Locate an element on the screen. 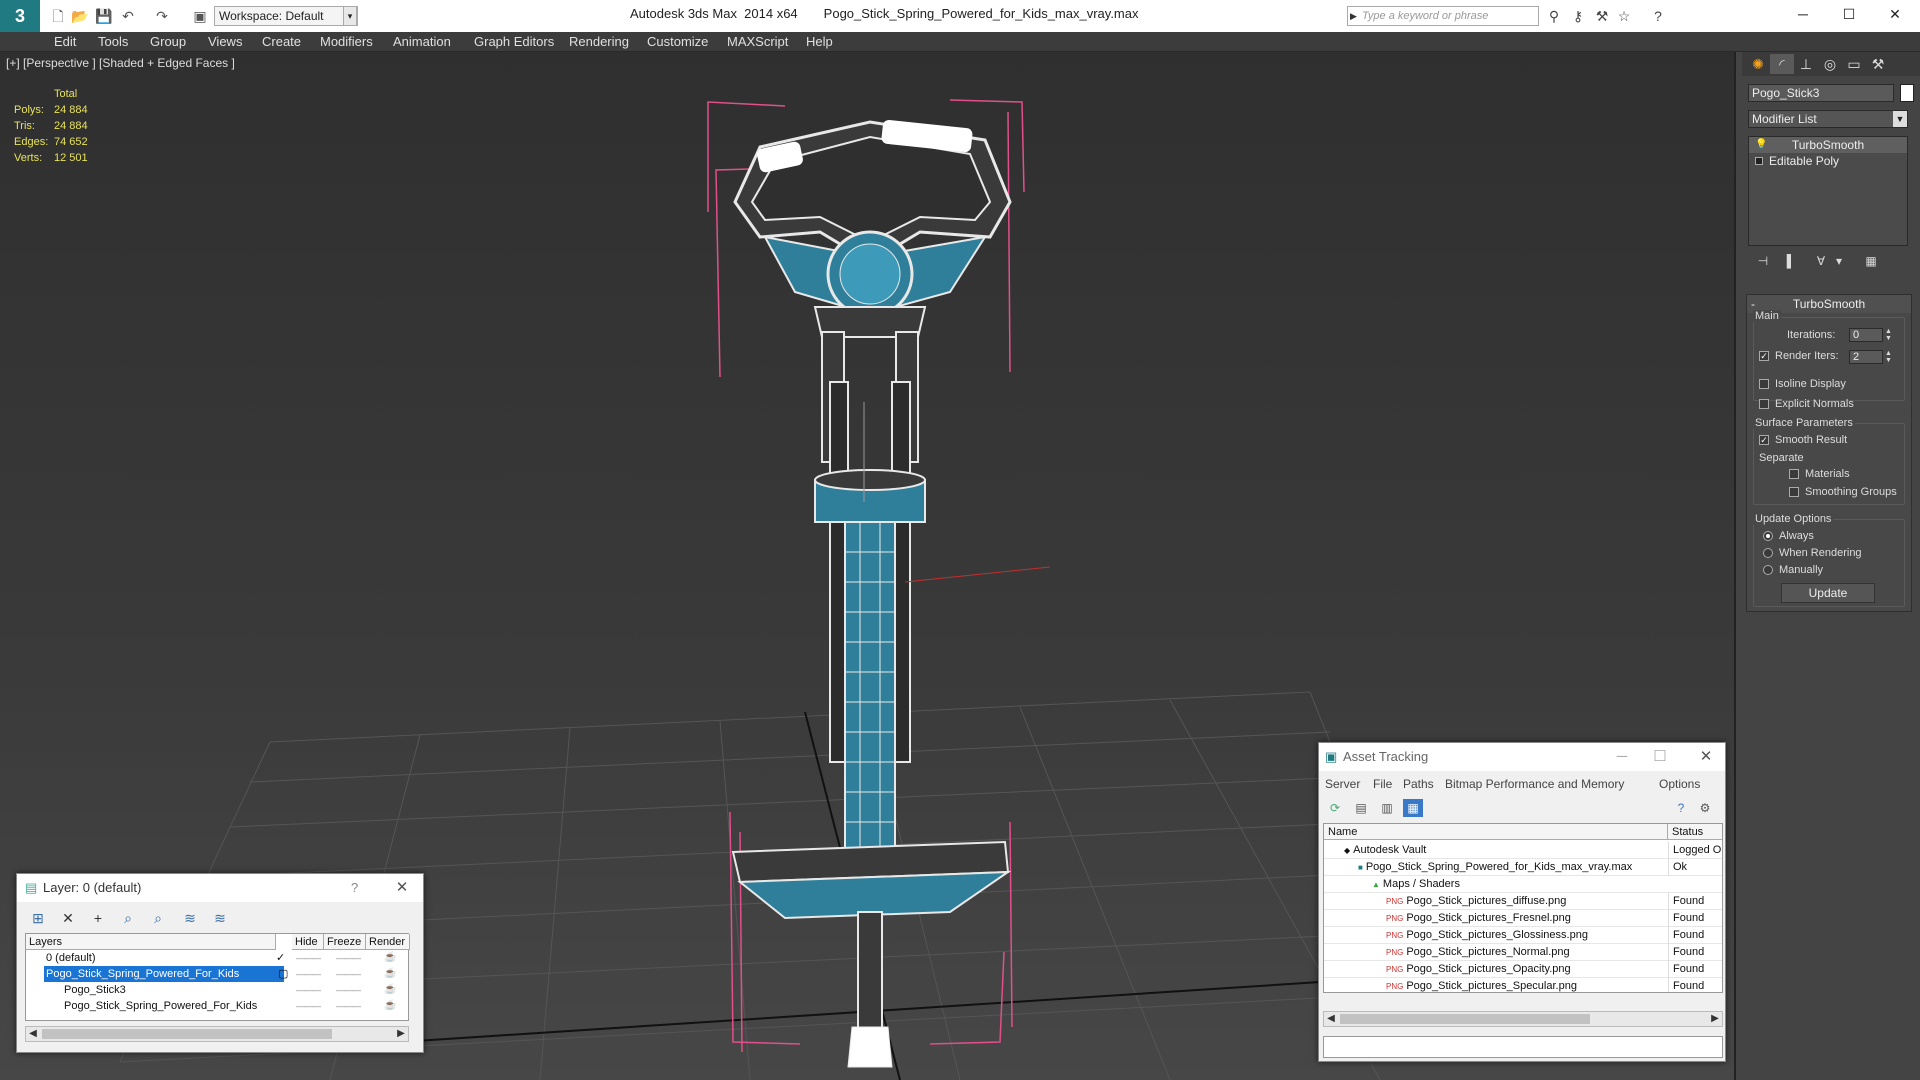 Image resolution: width=1920 pixels, height=1080 pixels. smooth-result-checkbox: ✓ is located at coordinates (1764, 440).